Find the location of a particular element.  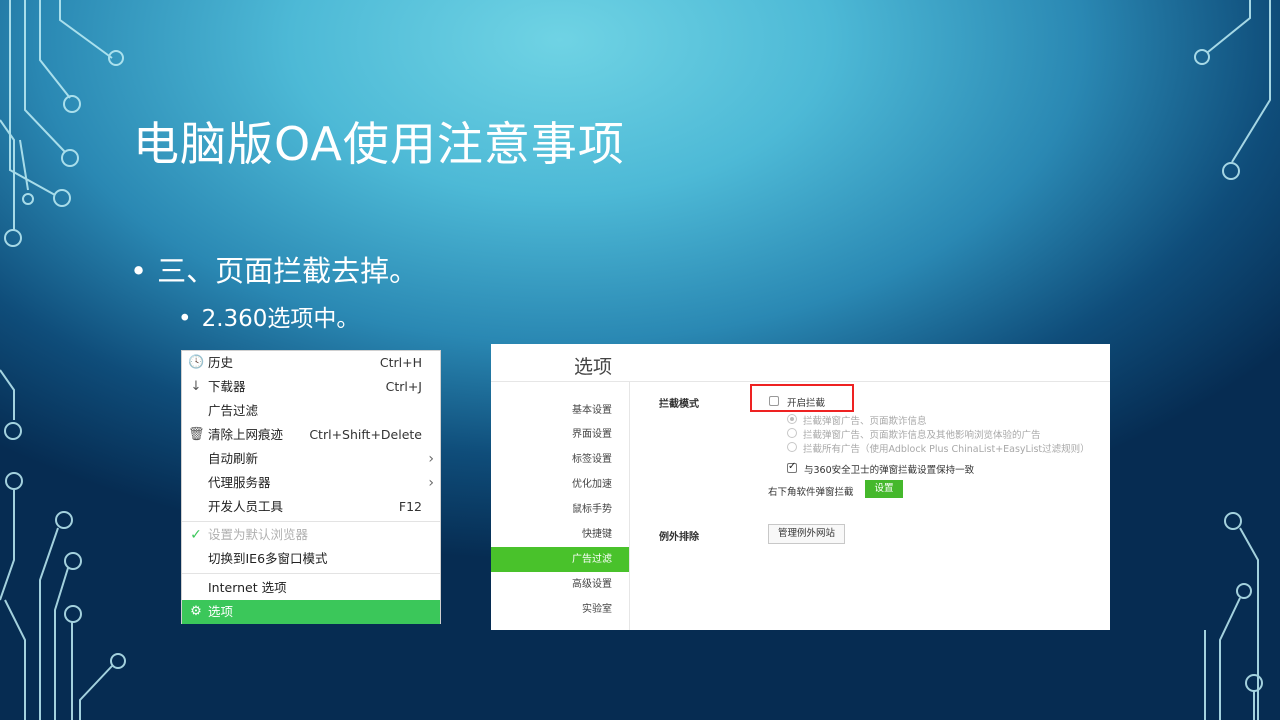

bullet-level-1-text: 三、页面拦截去掉。 is located at coordinates (288, 271).